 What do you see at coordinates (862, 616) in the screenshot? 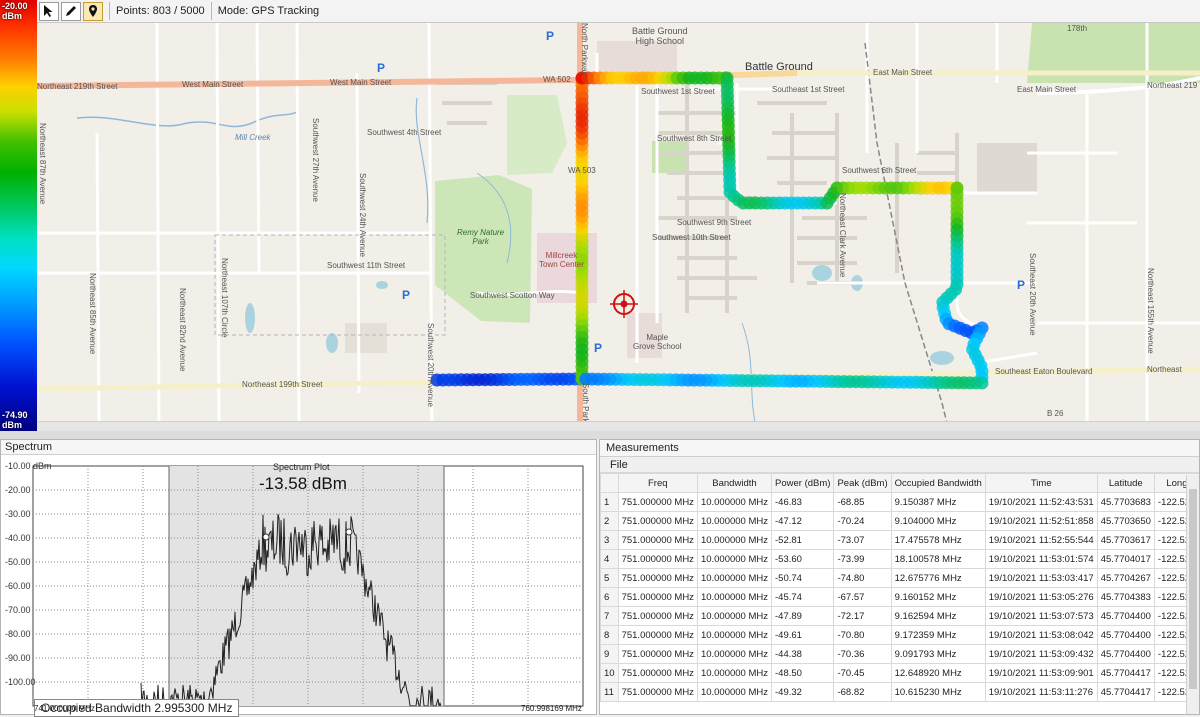
I see `table-cell: -72.17` at bounding box center [862, 616].